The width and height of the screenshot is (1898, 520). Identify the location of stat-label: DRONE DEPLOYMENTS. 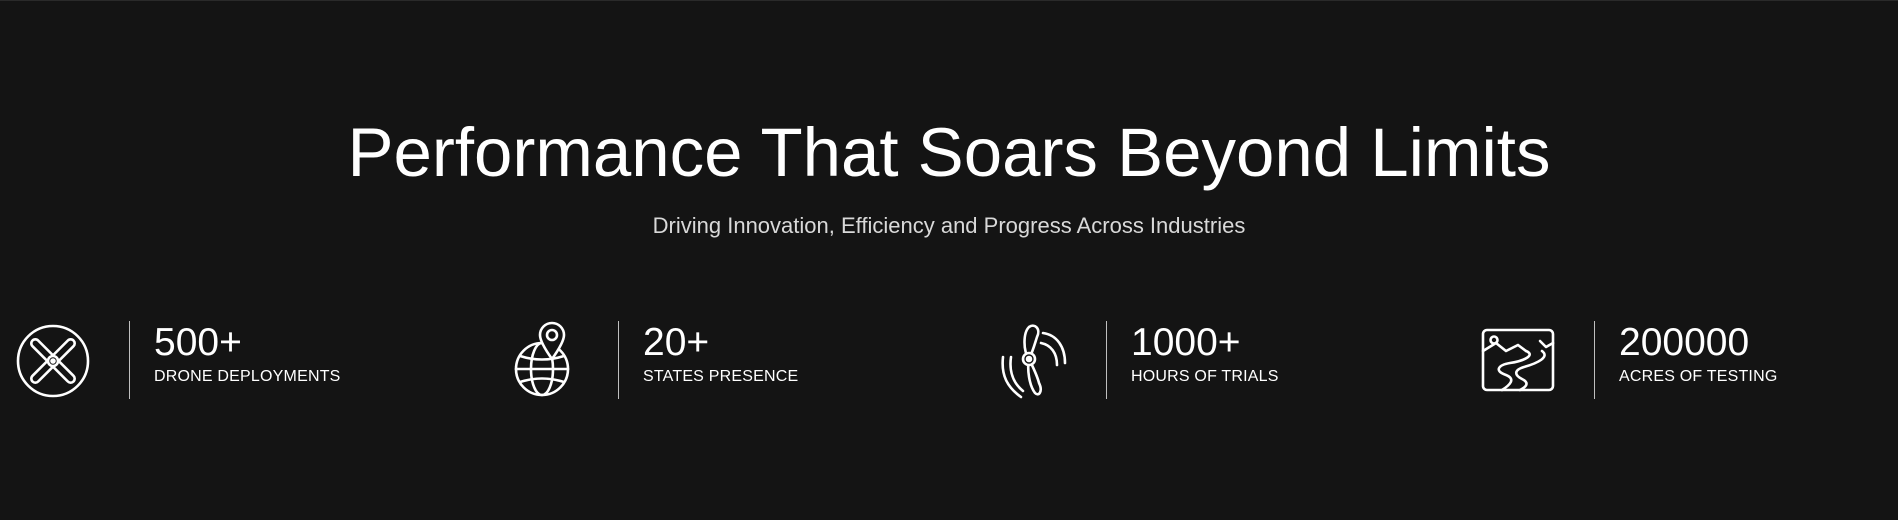
(247, 376).